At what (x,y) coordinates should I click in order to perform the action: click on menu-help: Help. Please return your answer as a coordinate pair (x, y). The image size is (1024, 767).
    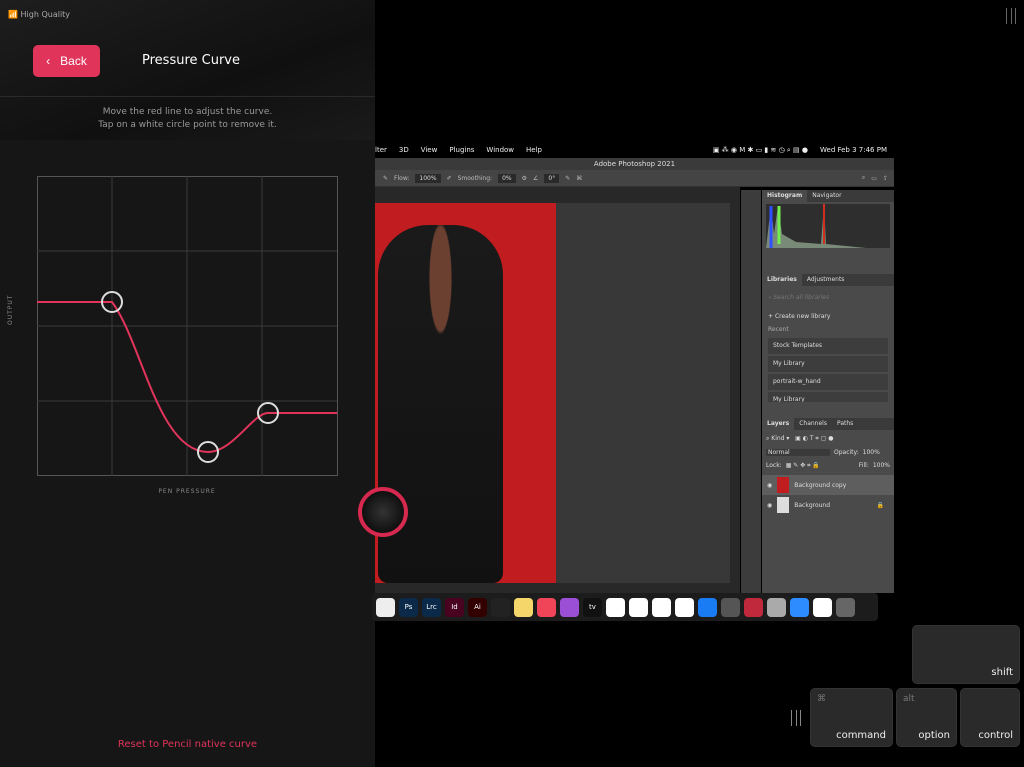
    Looking at the image, I should click on (534, 150).